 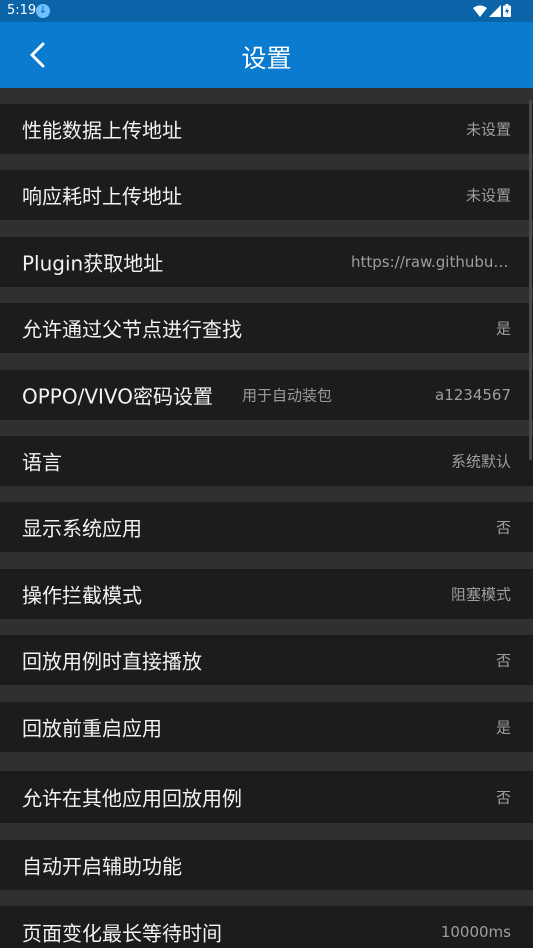 What do you see at coordinates (480, 11) in the screenshot?
I see `wifi-icon` at bounding box center [480, 11].